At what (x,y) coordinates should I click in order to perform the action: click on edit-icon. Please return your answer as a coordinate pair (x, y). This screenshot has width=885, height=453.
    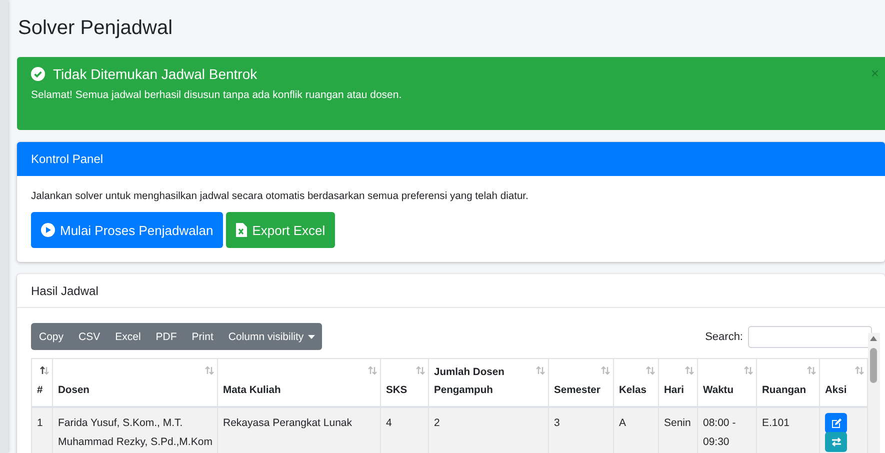
    Looking at the image, I should click on (836, 423).